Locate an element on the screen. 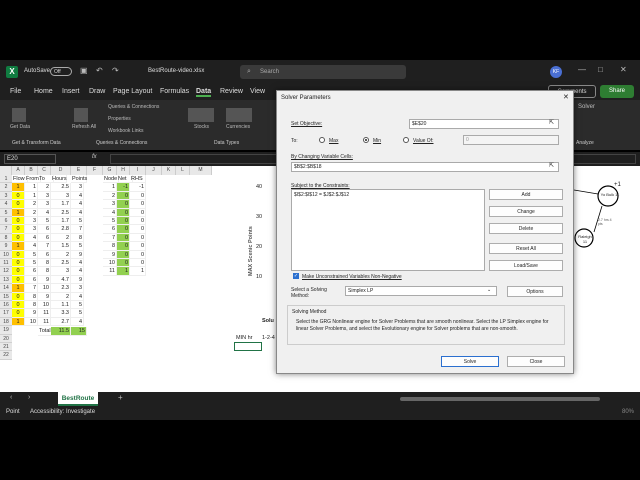 Image resolution: width=640 pixels, height=480 pixels. autosave-toggle: Off is located at coordinates (61, 71).